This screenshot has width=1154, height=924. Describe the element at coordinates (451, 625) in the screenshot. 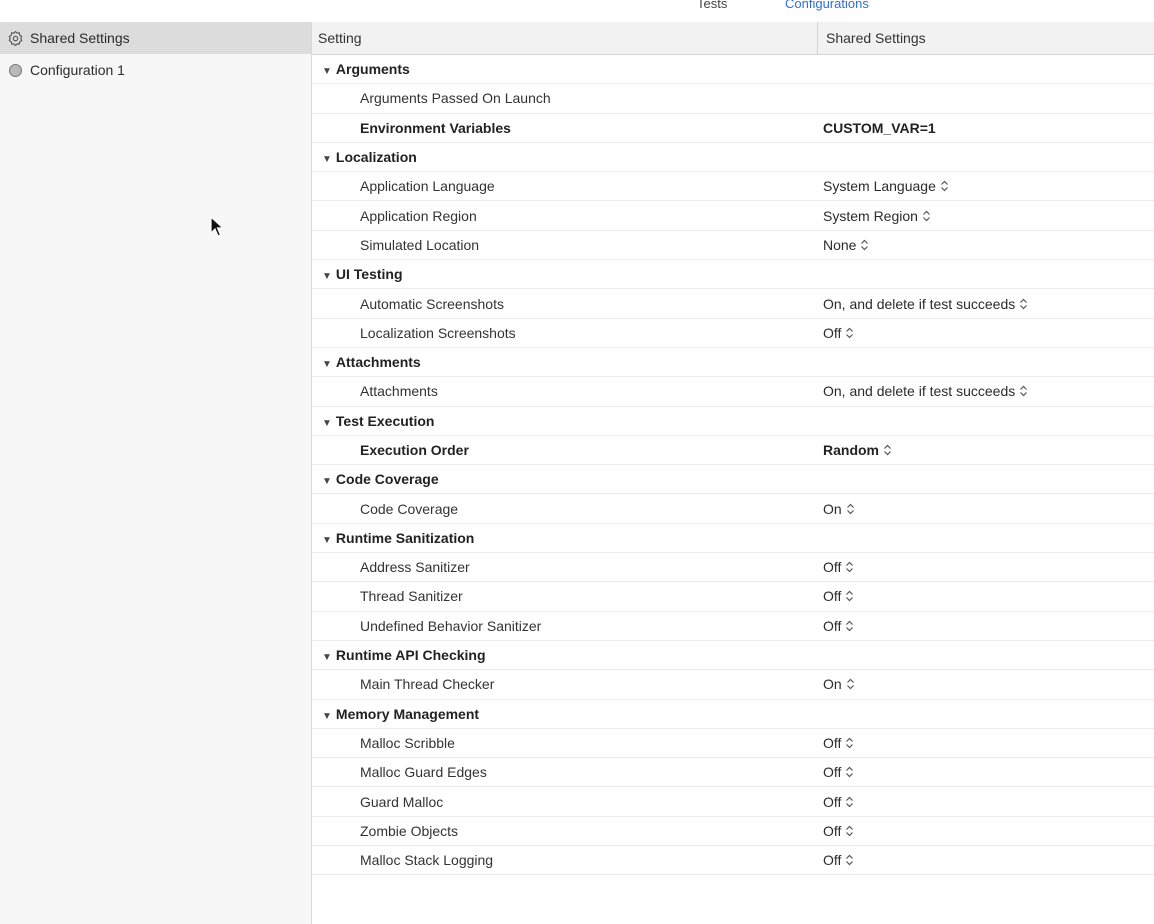

I see `row-label-text: Undefined Behavior Sanitizer` at that location.